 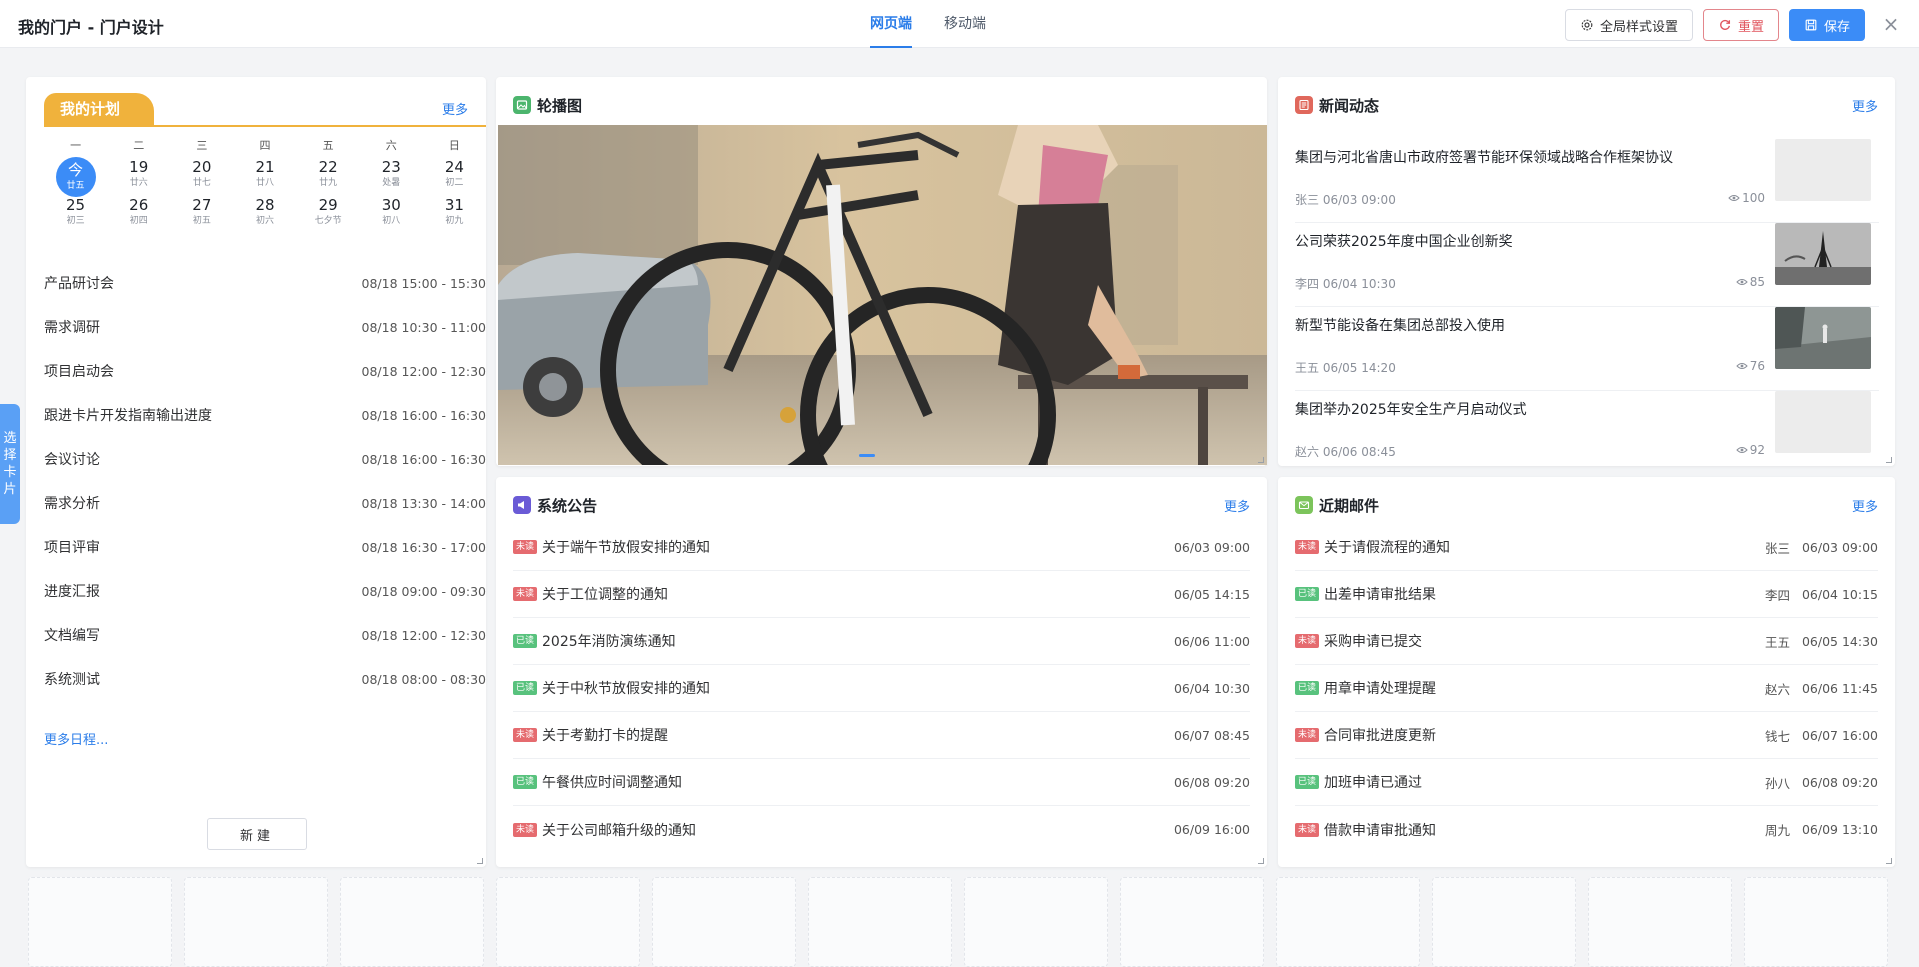 What do you see at coordinates (1586, 641) in the screenshot?
I see `mail-item: 未读 采购申请已提交 王五 06/05 14:30` at bounding box center [1586, 641].